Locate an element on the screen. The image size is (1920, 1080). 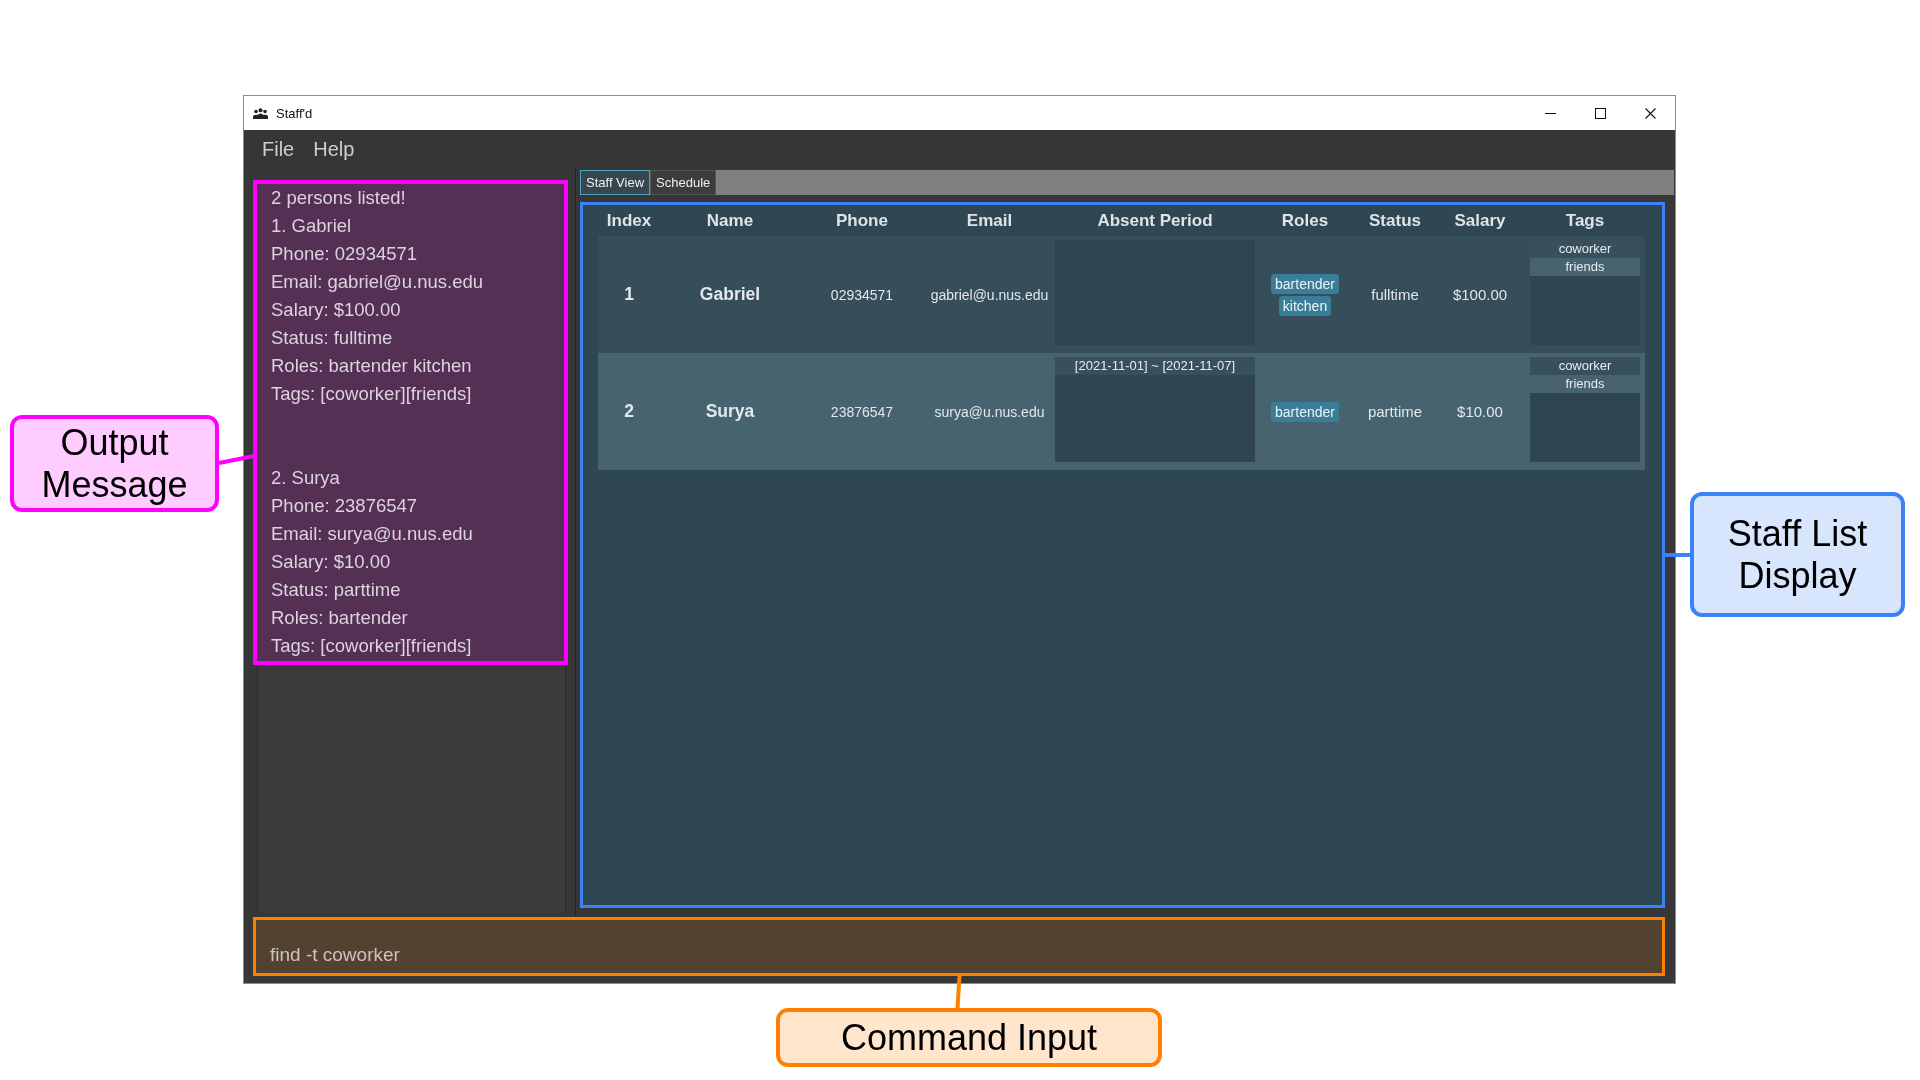
callout-label: Output Message is located at coordinates (114, 463).